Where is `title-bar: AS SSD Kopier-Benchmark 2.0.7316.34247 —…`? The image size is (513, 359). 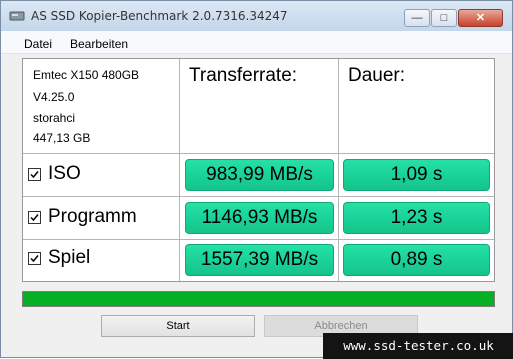 title-bar: AS SSD Kopier-Benchmark 2.0.7316.34247 —… is located at coordinates (256, 16).